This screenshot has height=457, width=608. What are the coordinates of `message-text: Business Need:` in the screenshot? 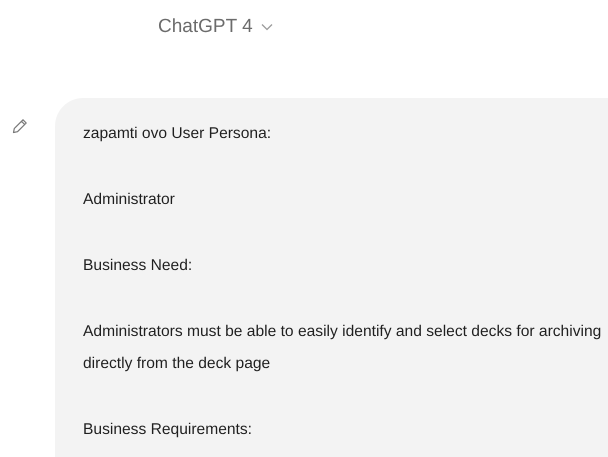 It's located at (138, 266).